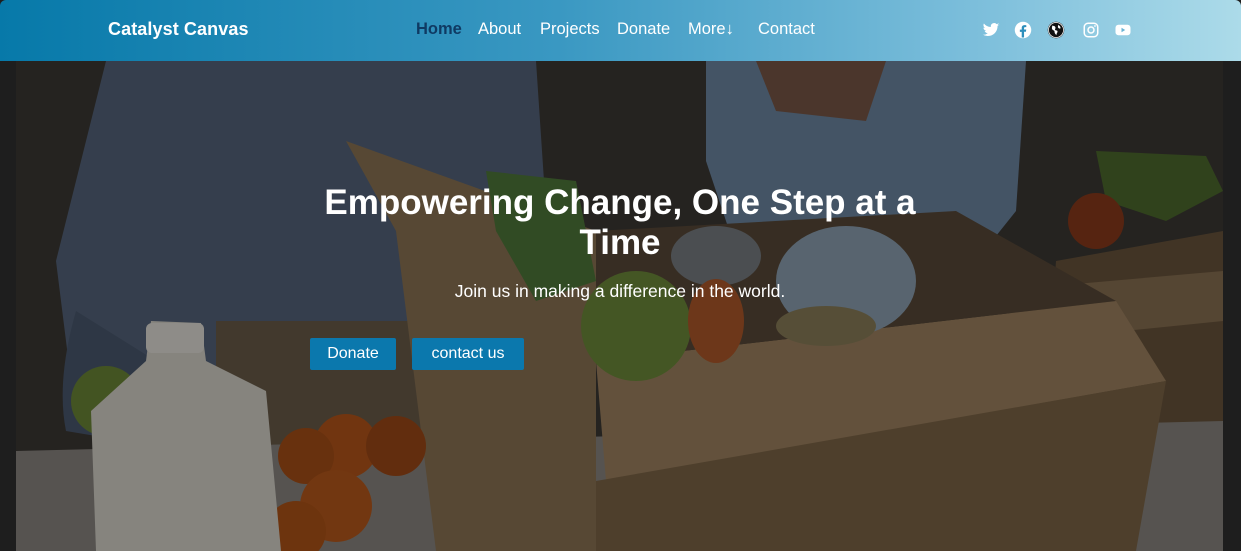 The image size is (1241, 551). Describe the element at coordinates (353, 354) in the screenshot. I see `donate-button: Donate` at that location.